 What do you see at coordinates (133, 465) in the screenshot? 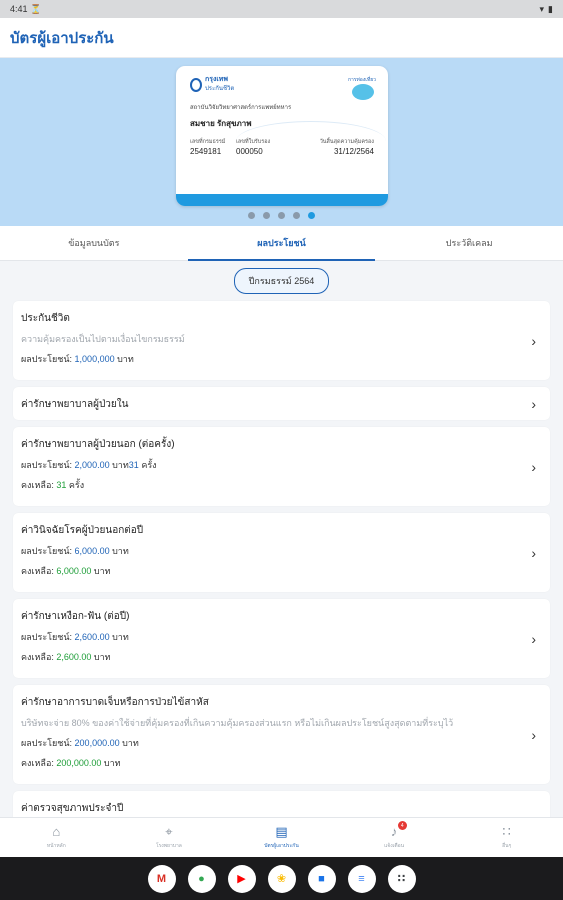
I see `amount-count: 31` at bounding box center [133, 465].